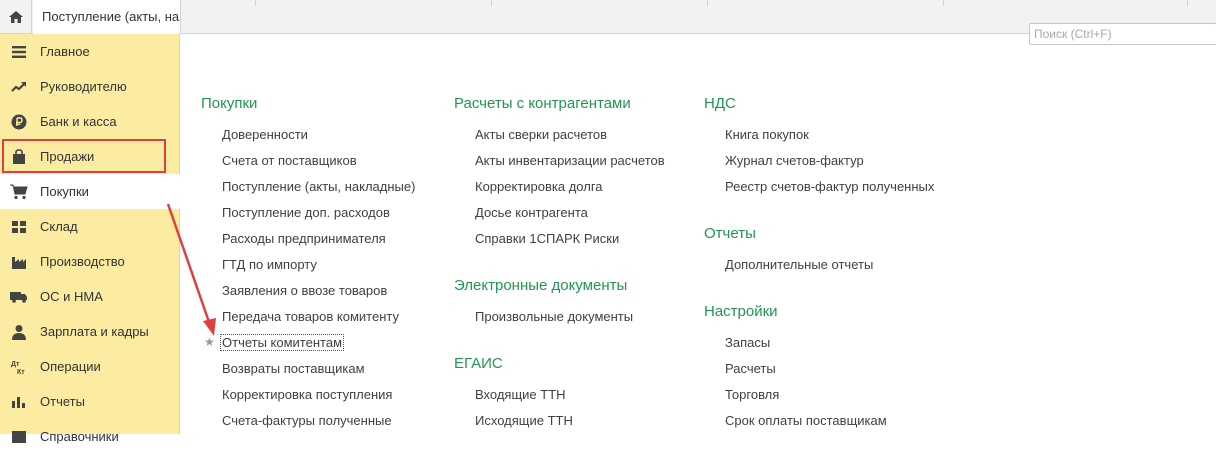 Image resolution: width=1216 pixels, height=454 pixels. What do you see at coordinates (318, 186) in the screenshot?
I see `link-receipts: Поступление (акты, накладные)` at bounding box center [318, 186].